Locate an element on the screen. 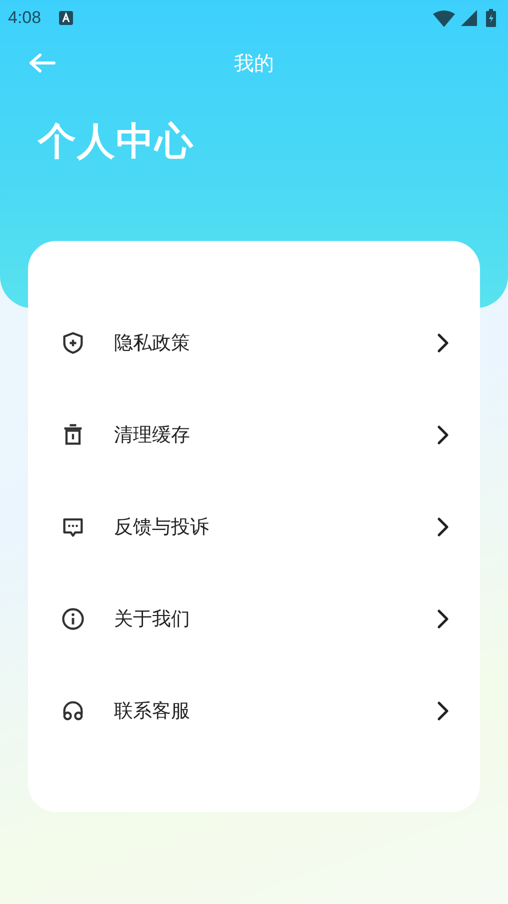 This screenshot has height=904, width=508. menu-label: 隐私政策 is located at coordinates (152, 343).